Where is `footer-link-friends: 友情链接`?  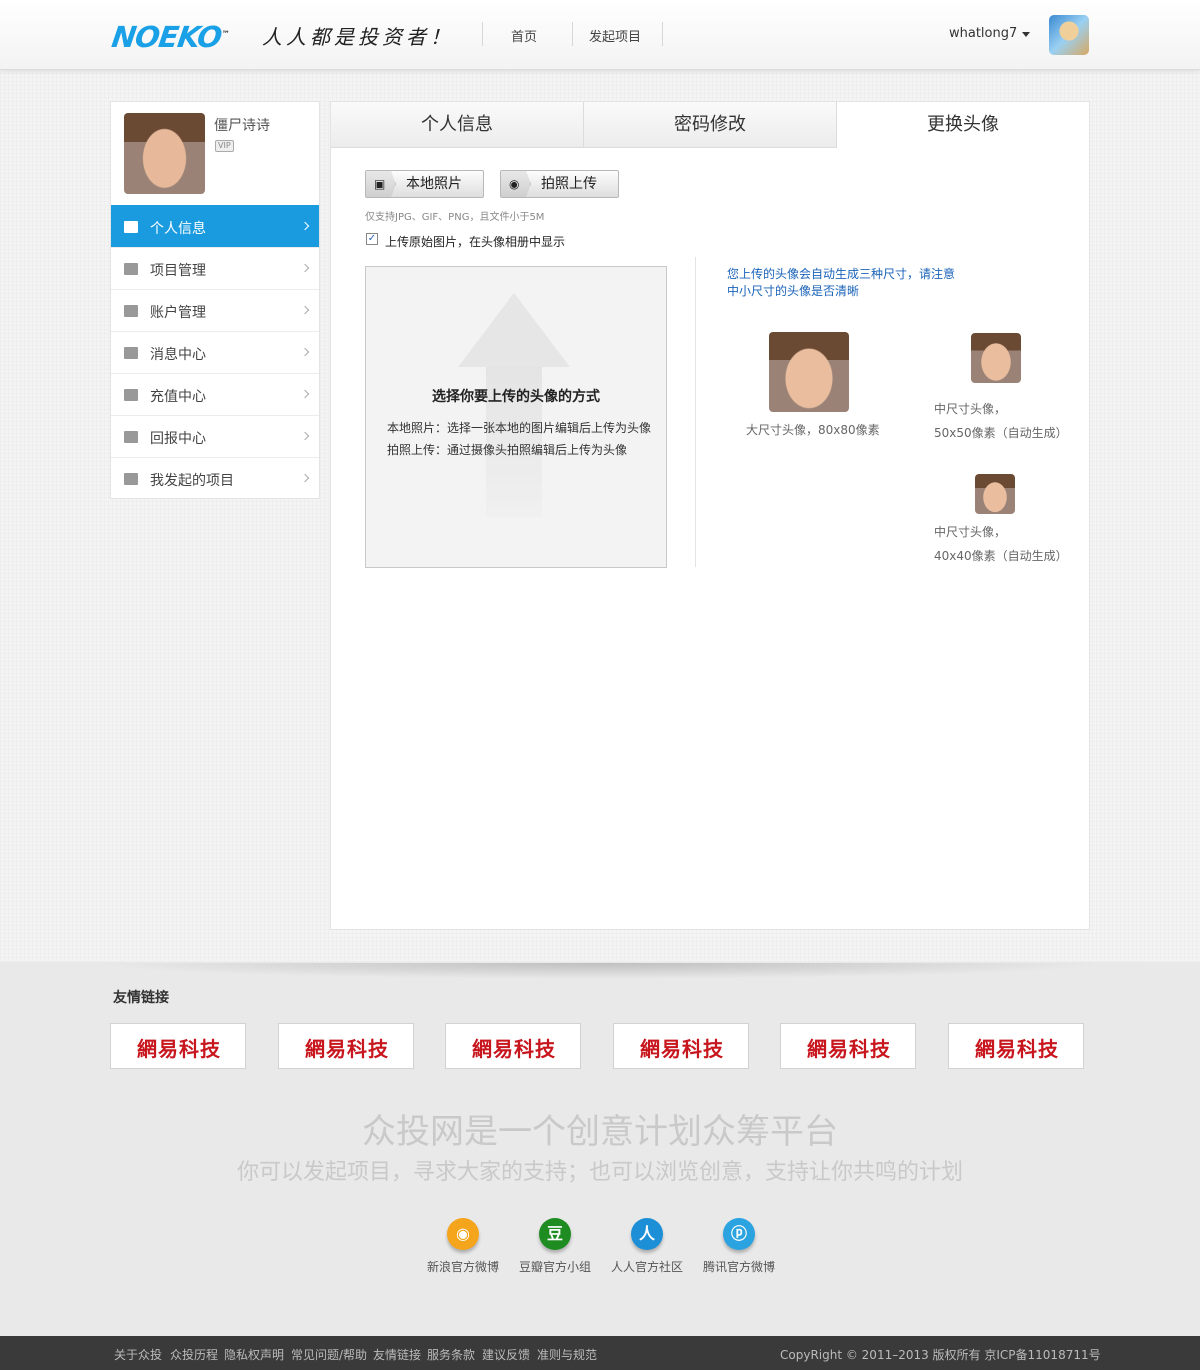 footer-link-friends: 友情链接 is located at coordinates (397, 1354).